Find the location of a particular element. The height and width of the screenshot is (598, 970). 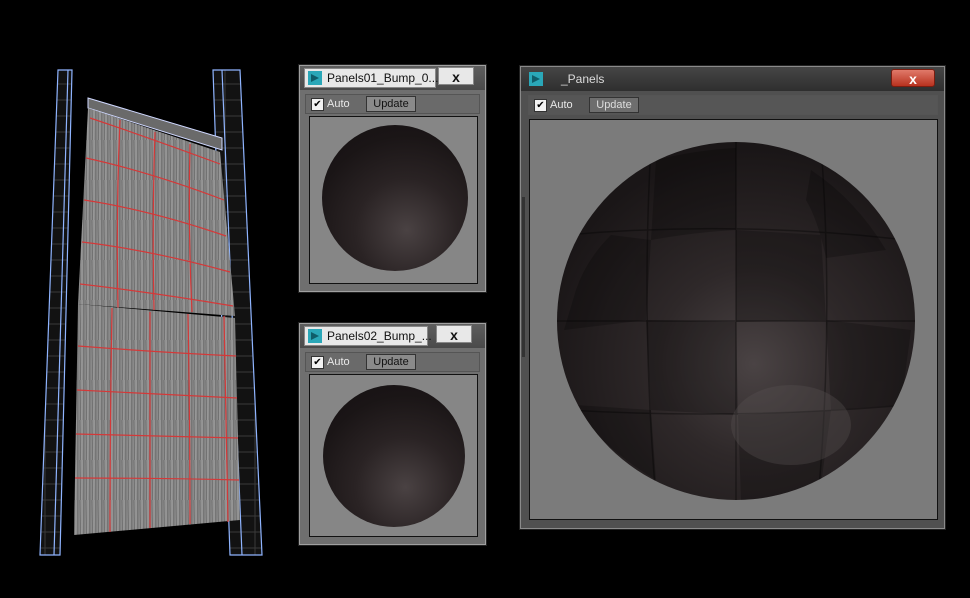

scrollbar is located at coordinates (523, 277).